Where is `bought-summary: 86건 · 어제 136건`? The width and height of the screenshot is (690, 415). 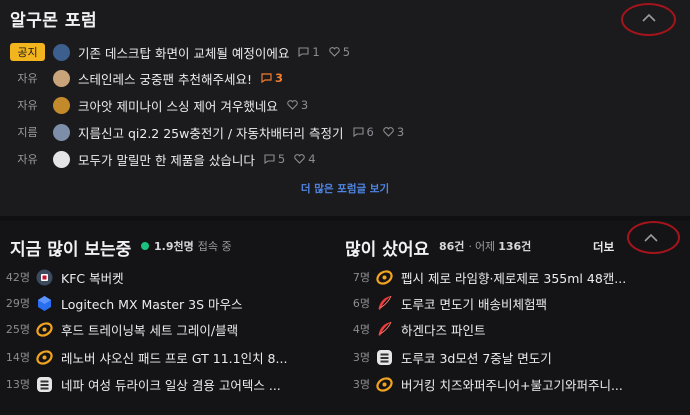 bought-summary: 86건 · 어제 136건 is located at coordinates (487, 246).